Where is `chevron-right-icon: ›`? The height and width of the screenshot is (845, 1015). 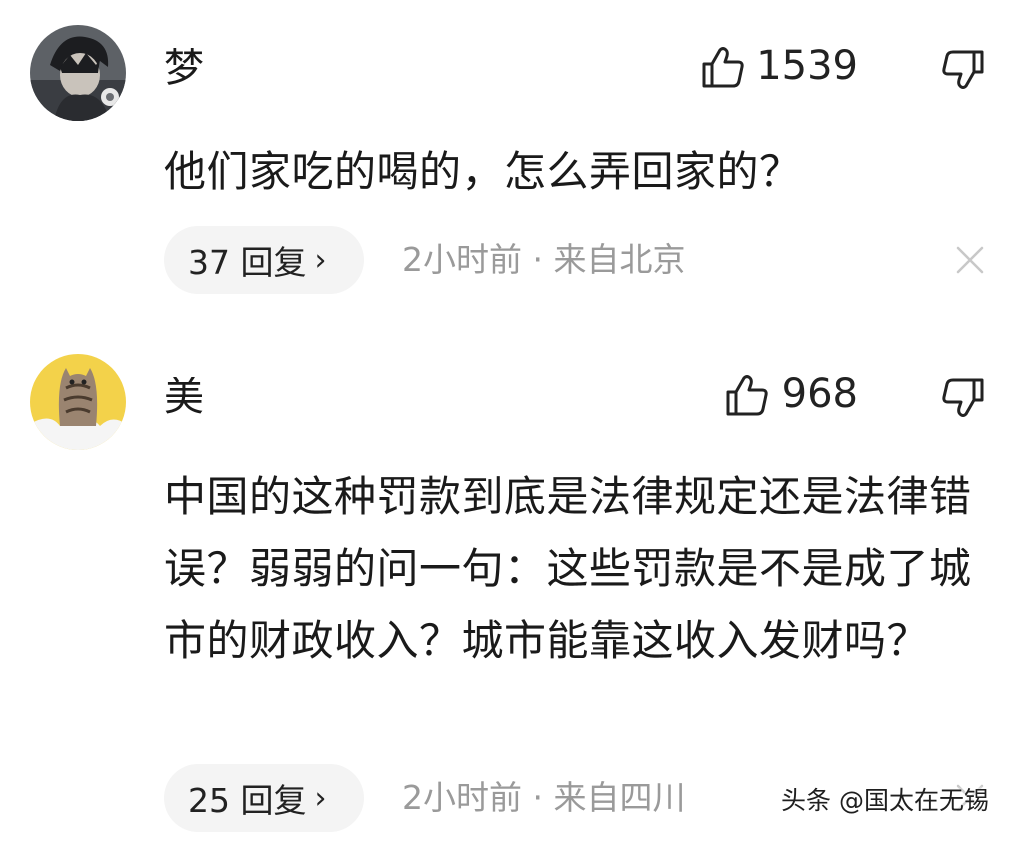 chevron-right-icon: › is located at coordinates (320, 798).